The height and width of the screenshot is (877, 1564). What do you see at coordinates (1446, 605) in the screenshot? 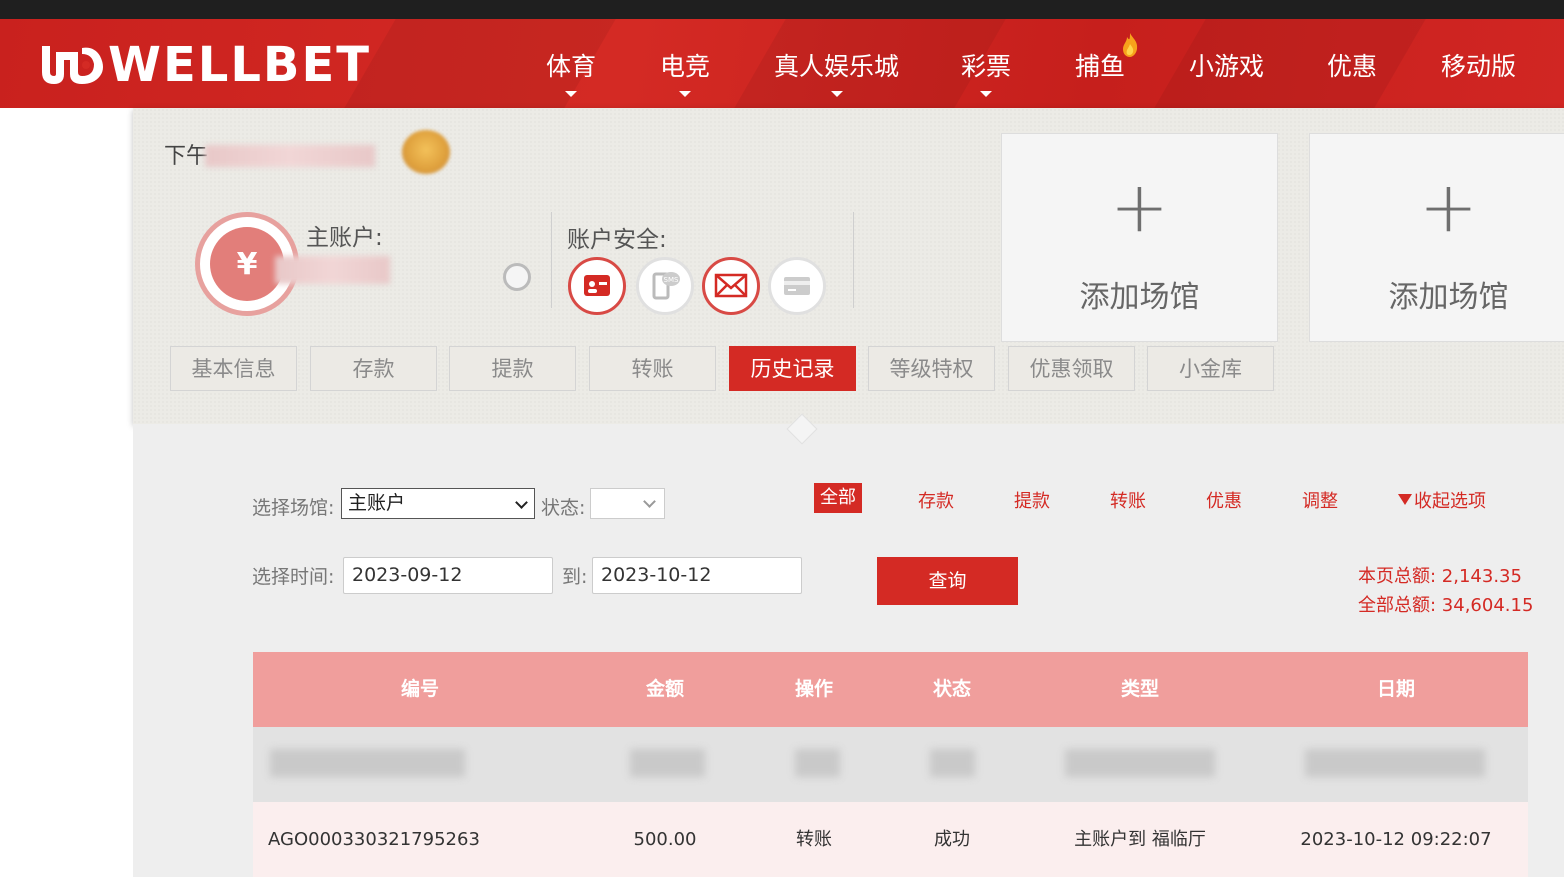
I see `all-total: 全部总额: 34,604.15` at bounding box center [1446, 605].